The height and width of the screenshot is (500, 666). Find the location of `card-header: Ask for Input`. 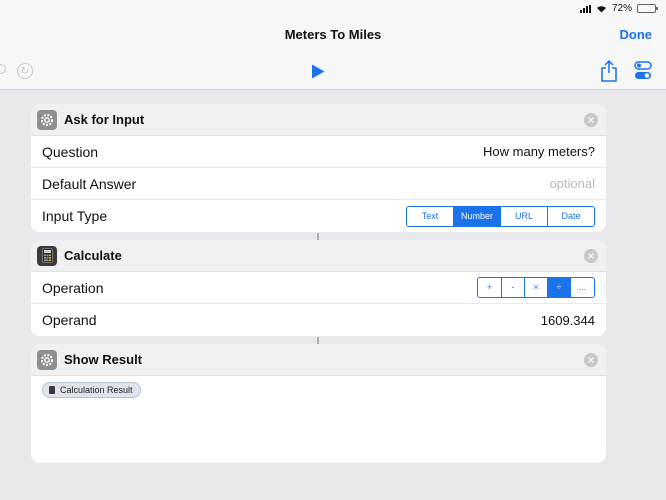

card-header: Ask for Input is located at coordinates (318, 120).